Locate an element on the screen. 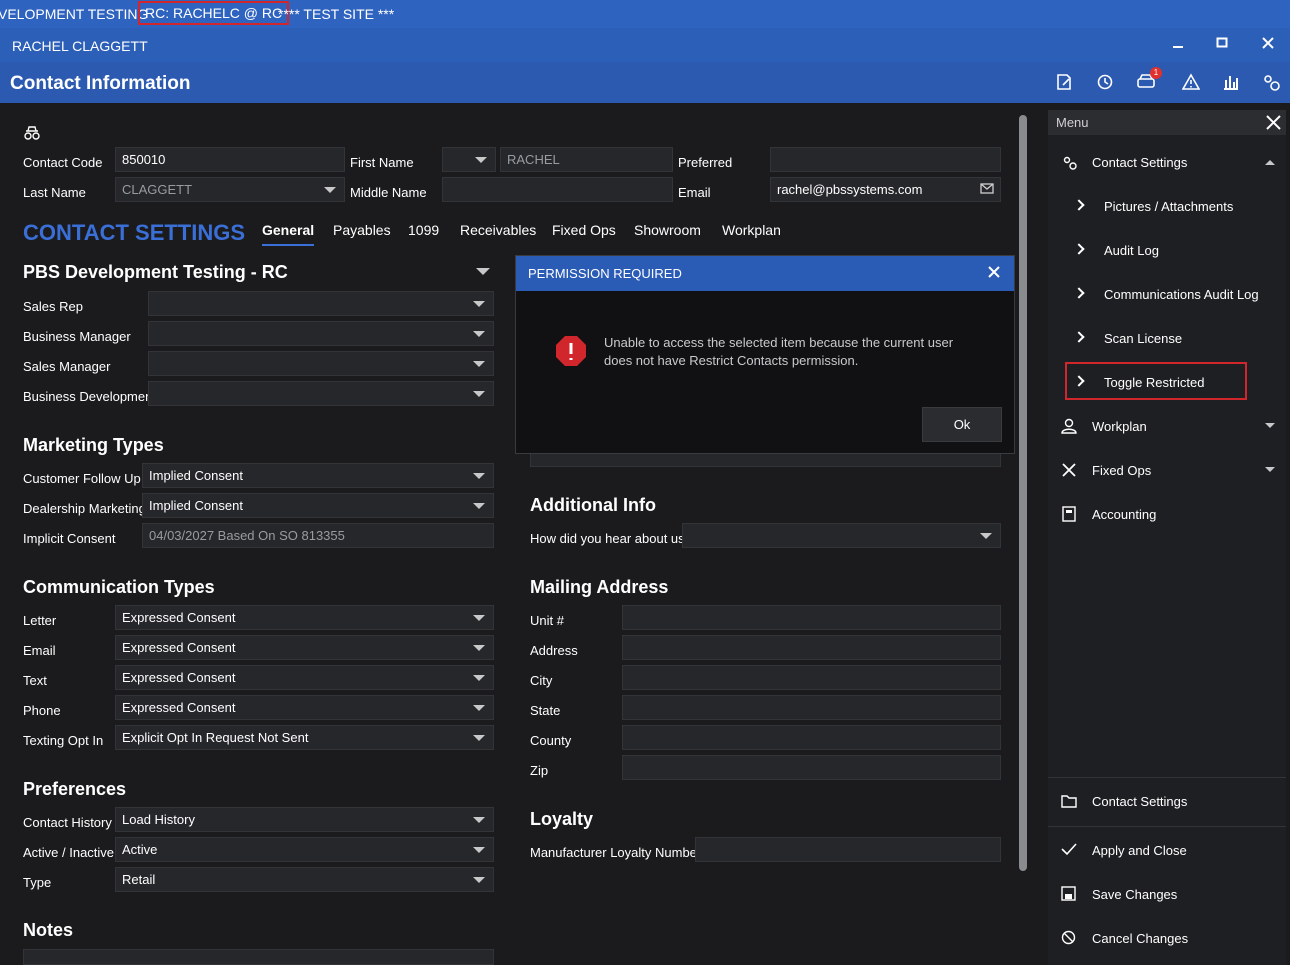 The image size is (1290, 965). tab-1099: 1099 is located at coordinates (423, 230).